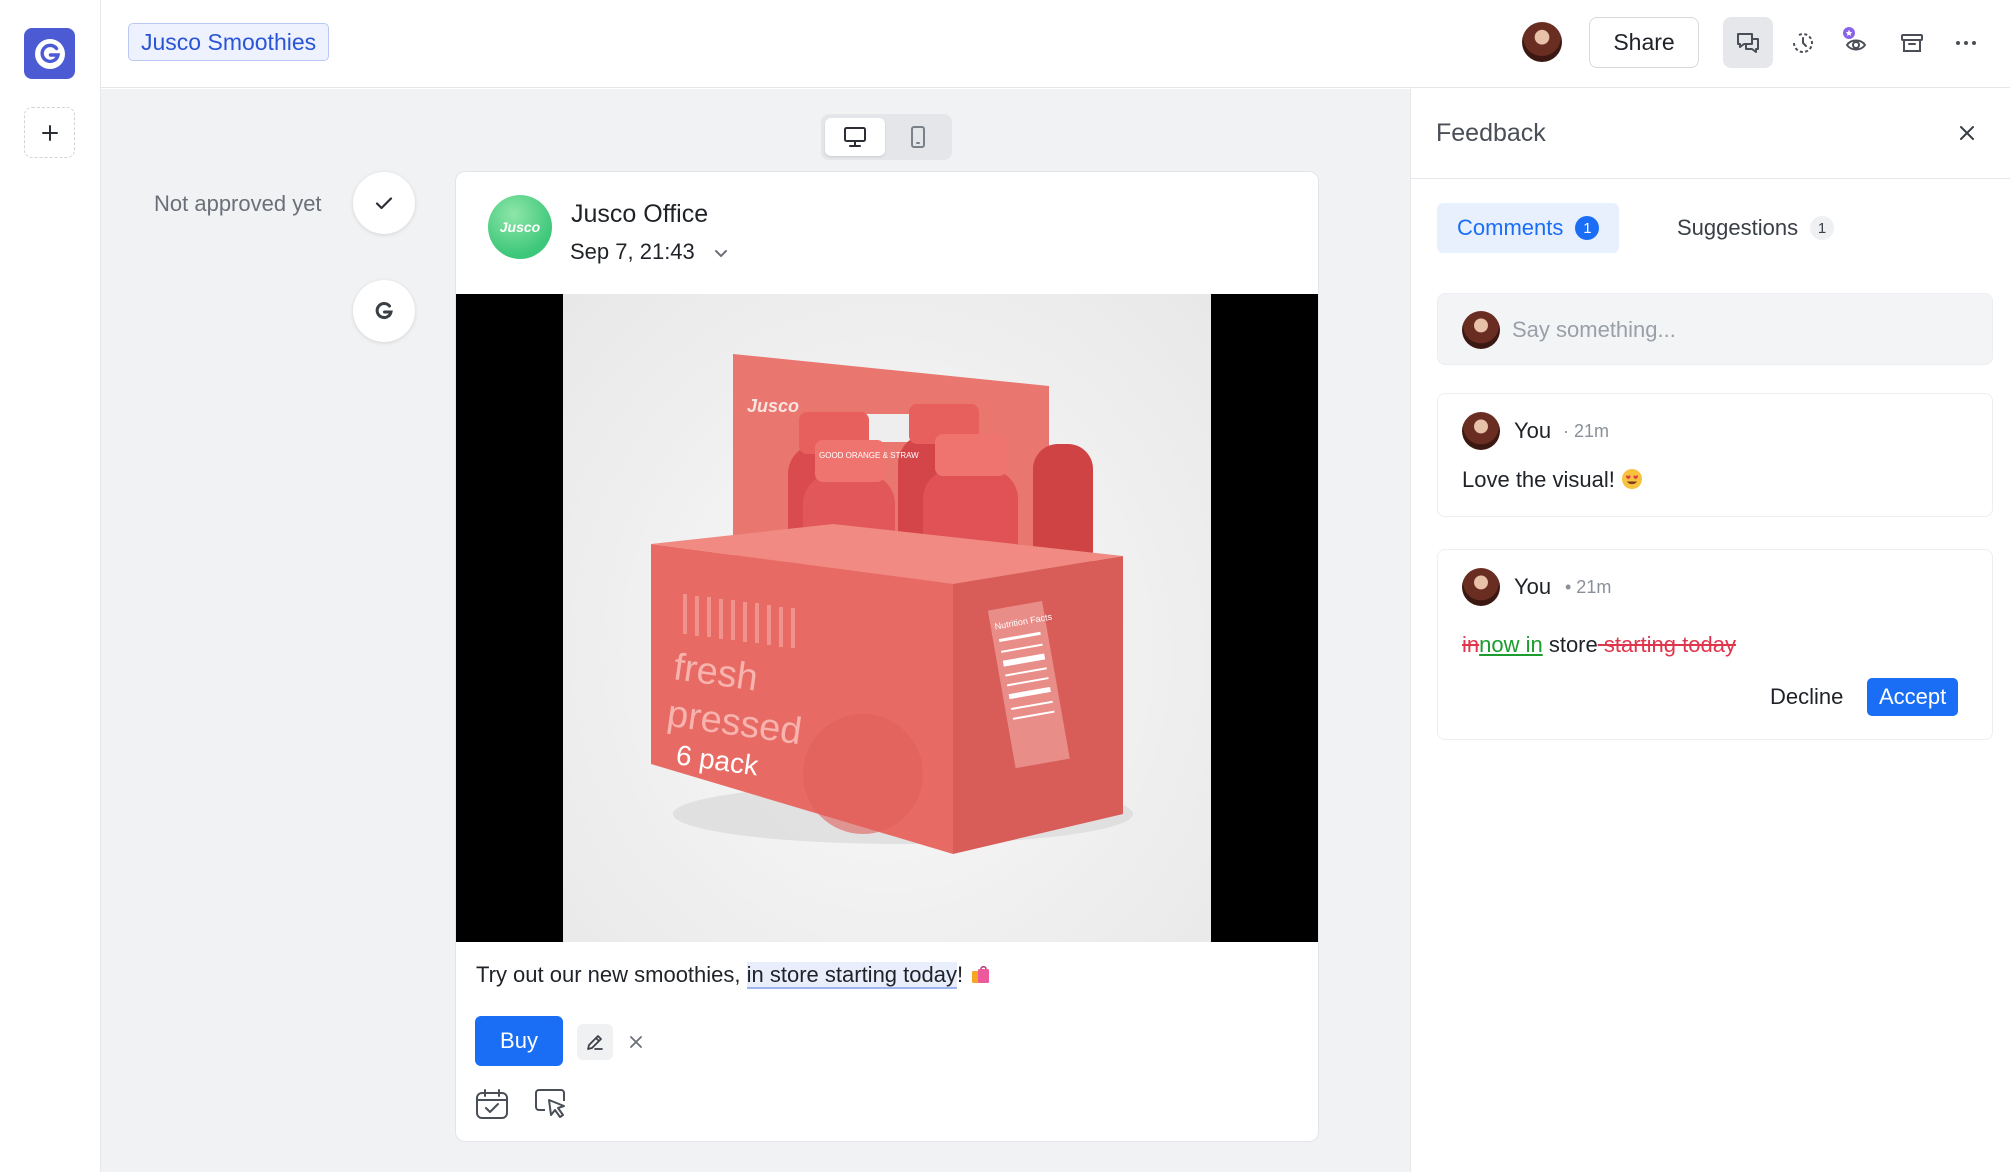  What do you see at coordinates (1586, 431) in the screenshot?
I see `comment-time: · 21m` at bounding box center [1586, 431].